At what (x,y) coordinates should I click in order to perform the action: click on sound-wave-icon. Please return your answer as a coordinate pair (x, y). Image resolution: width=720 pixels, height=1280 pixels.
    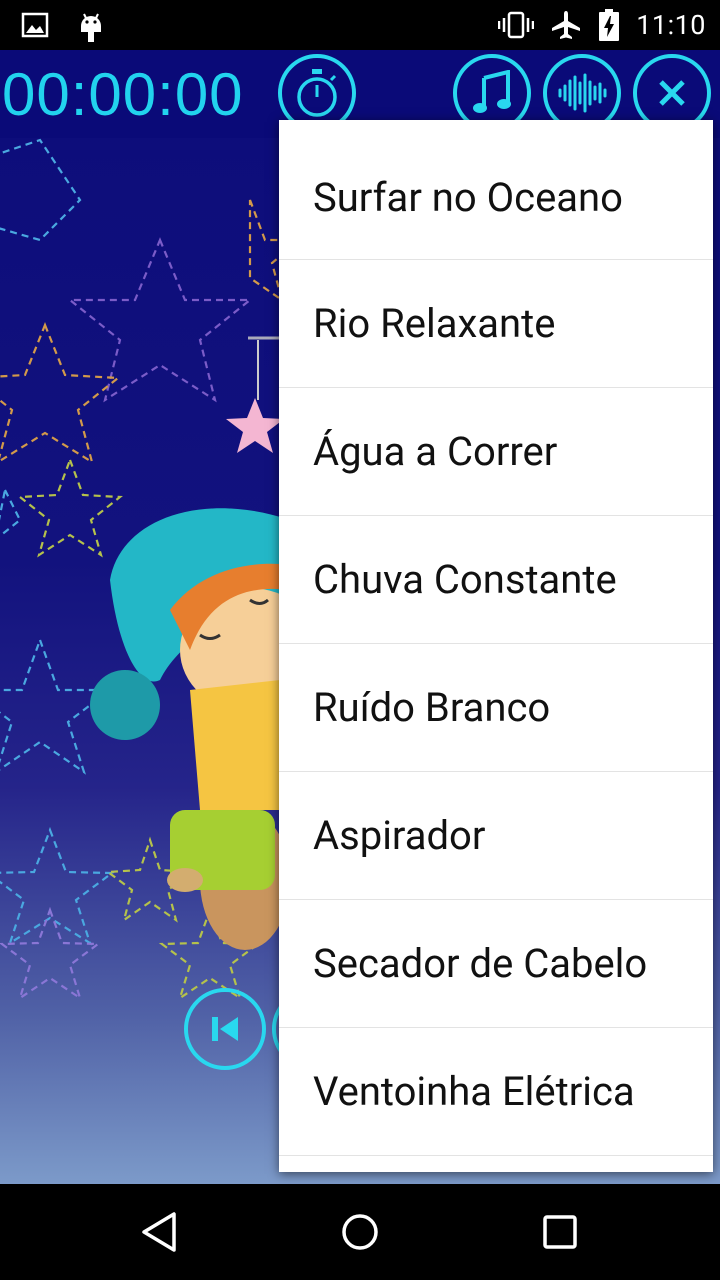
    Looking at the image, I should click on (582, 93).